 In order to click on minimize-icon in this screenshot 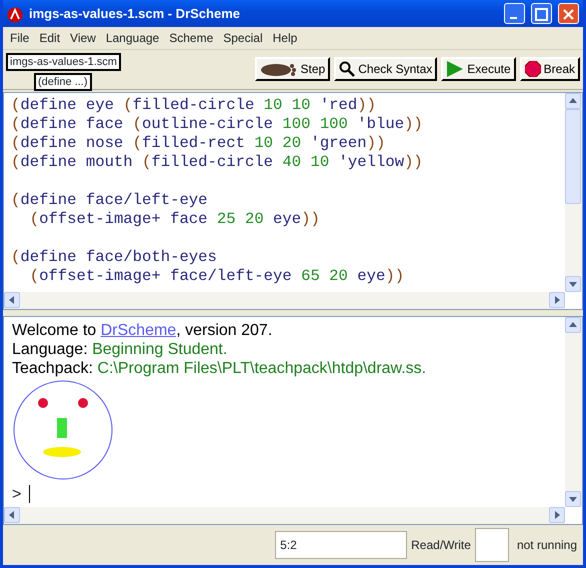, I will do `click(513, 17)`.